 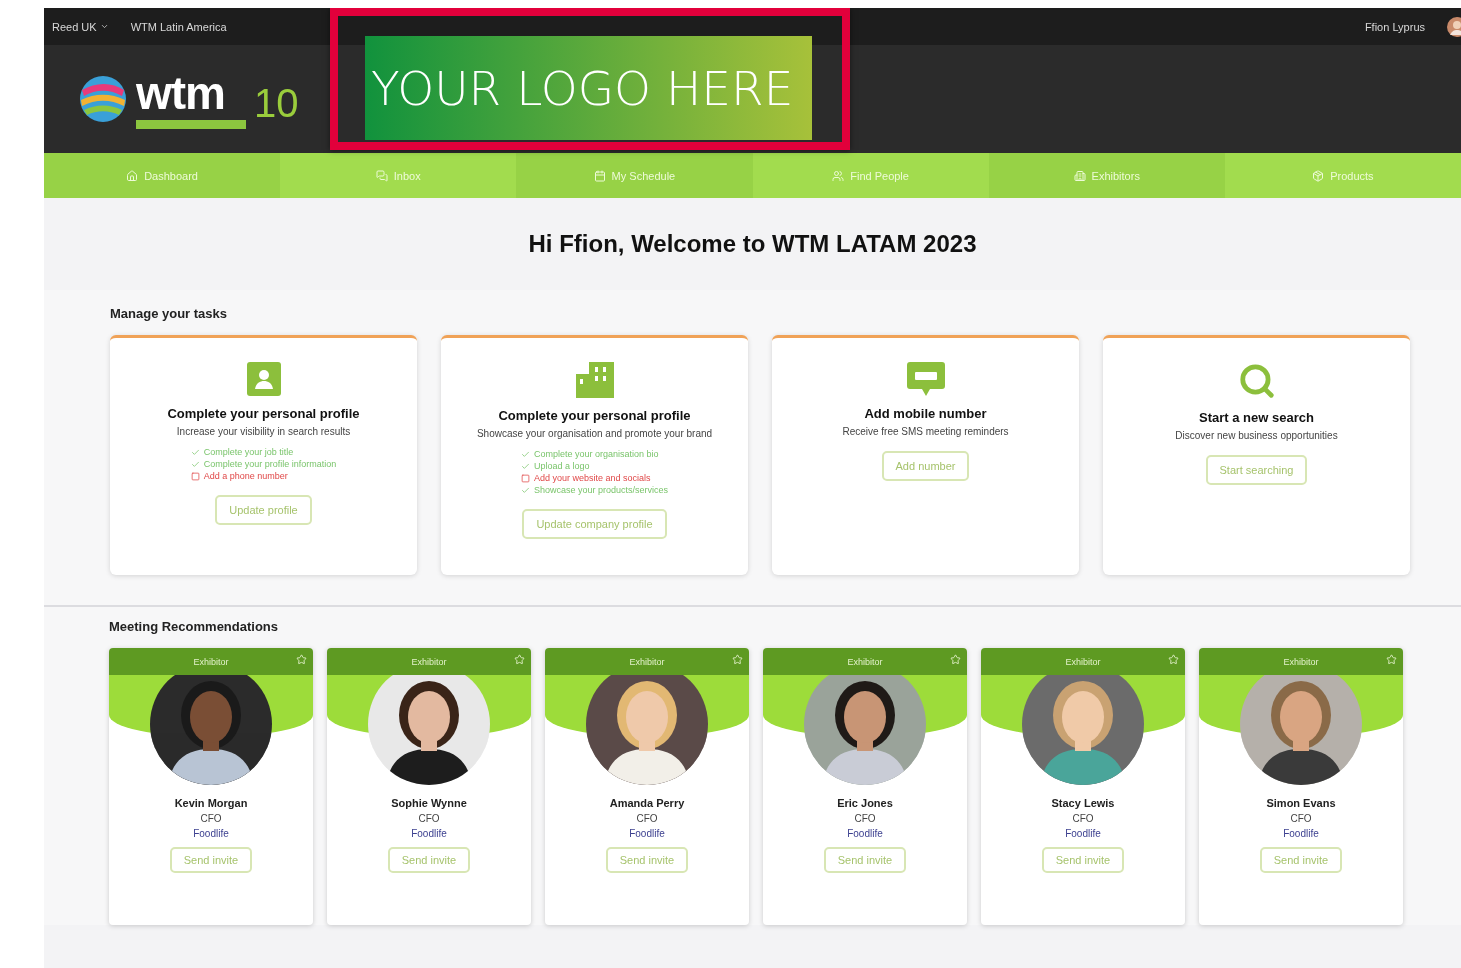 I want to click on chat-icon, so click(x=381, y=175).